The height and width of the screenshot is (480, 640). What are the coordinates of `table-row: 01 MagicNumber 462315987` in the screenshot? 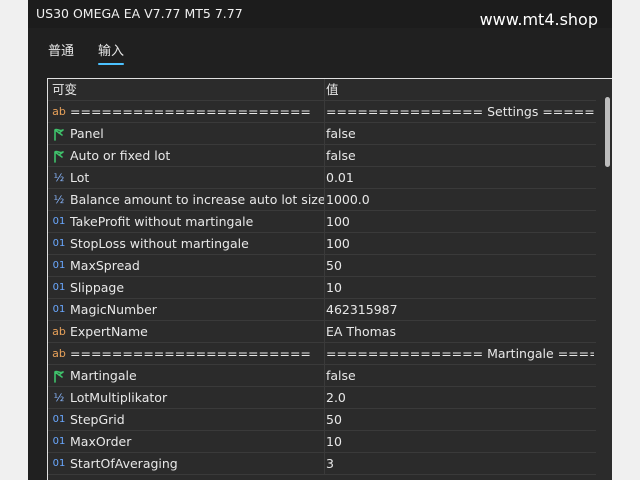 It's located at (322, 310).